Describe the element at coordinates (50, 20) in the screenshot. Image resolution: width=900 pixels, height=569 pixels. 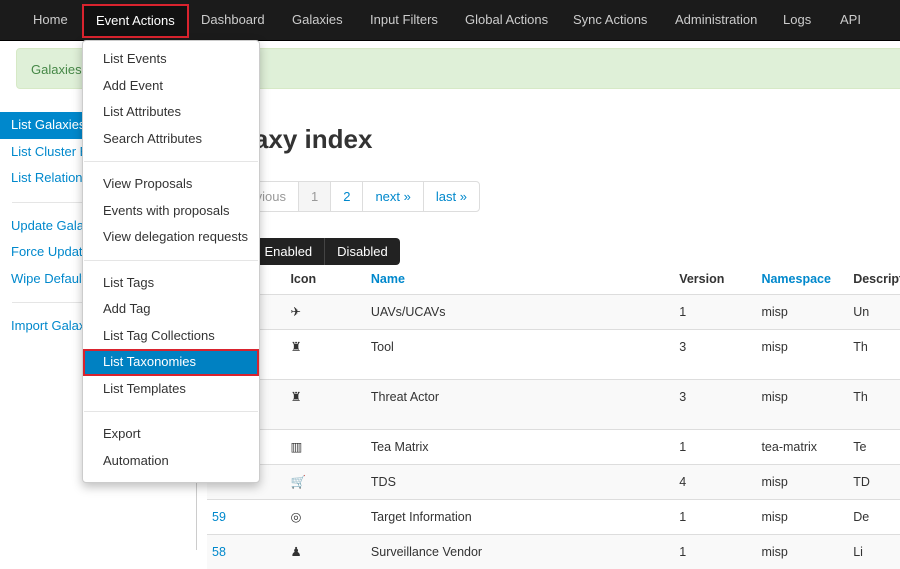
I see `nav-home: Home` at that location.